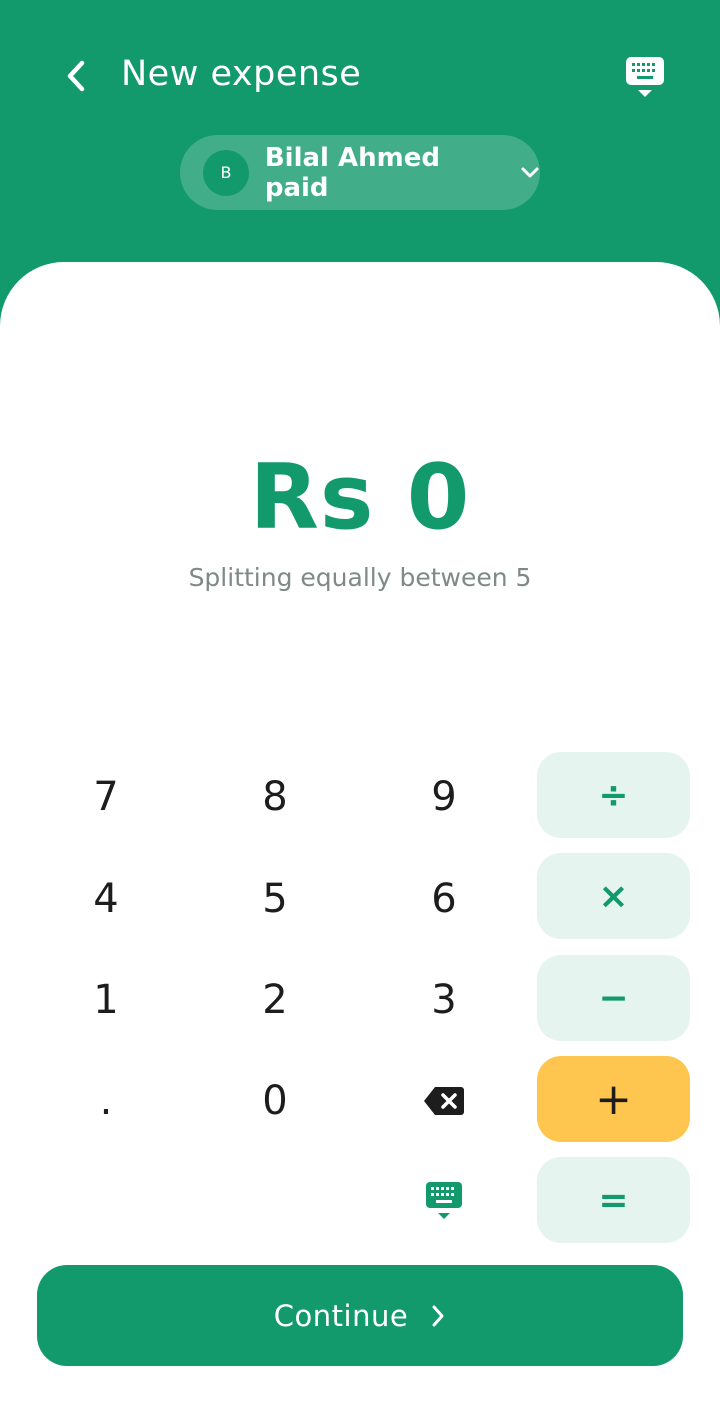 Image resolution: width=720 pixels, height=1403 pixels. Describe the element at coordinates (613, 998) in the screenshot. I see `minus-button: −` at that location.